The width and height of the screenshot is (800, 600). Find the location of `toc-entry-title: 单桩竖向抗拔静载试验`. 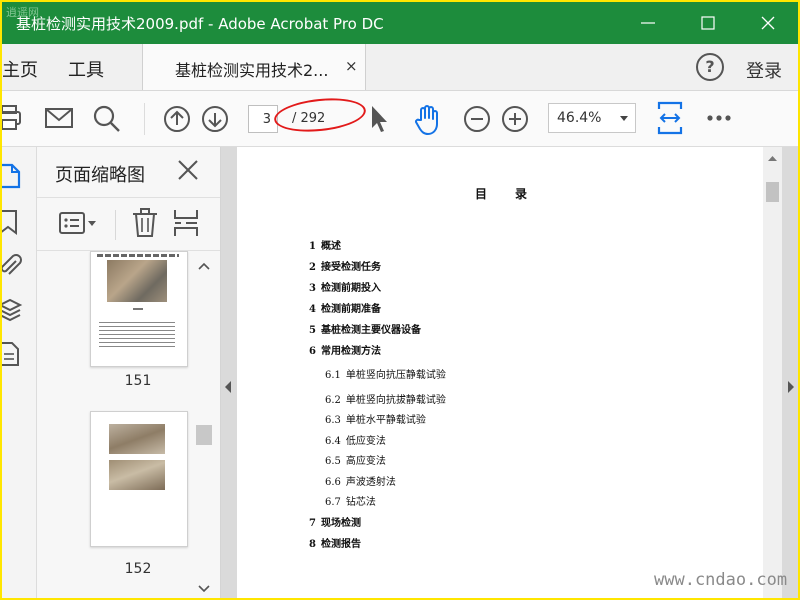

toc-entry-title: 单桩竖向抗拔静载试验 is located at coordinates (395, 400).